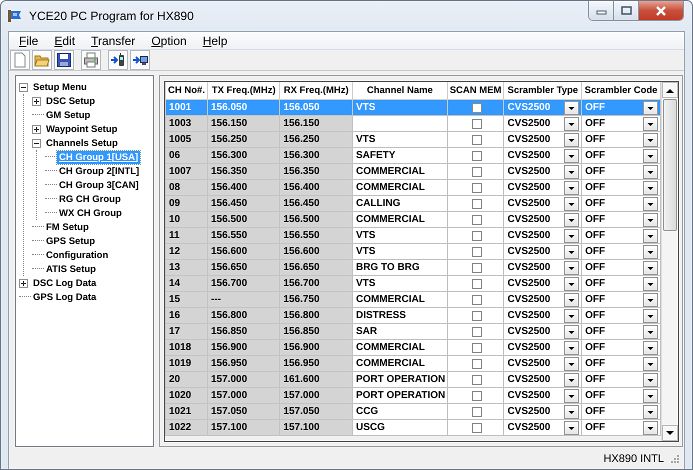 Image resolution: width=693 pixels, height=470 pixels. What do you see at coordinates (316, 91) in the screenshot?
I see `column-header: RX Freq.(MHz)` at bounding box center [316, 91].